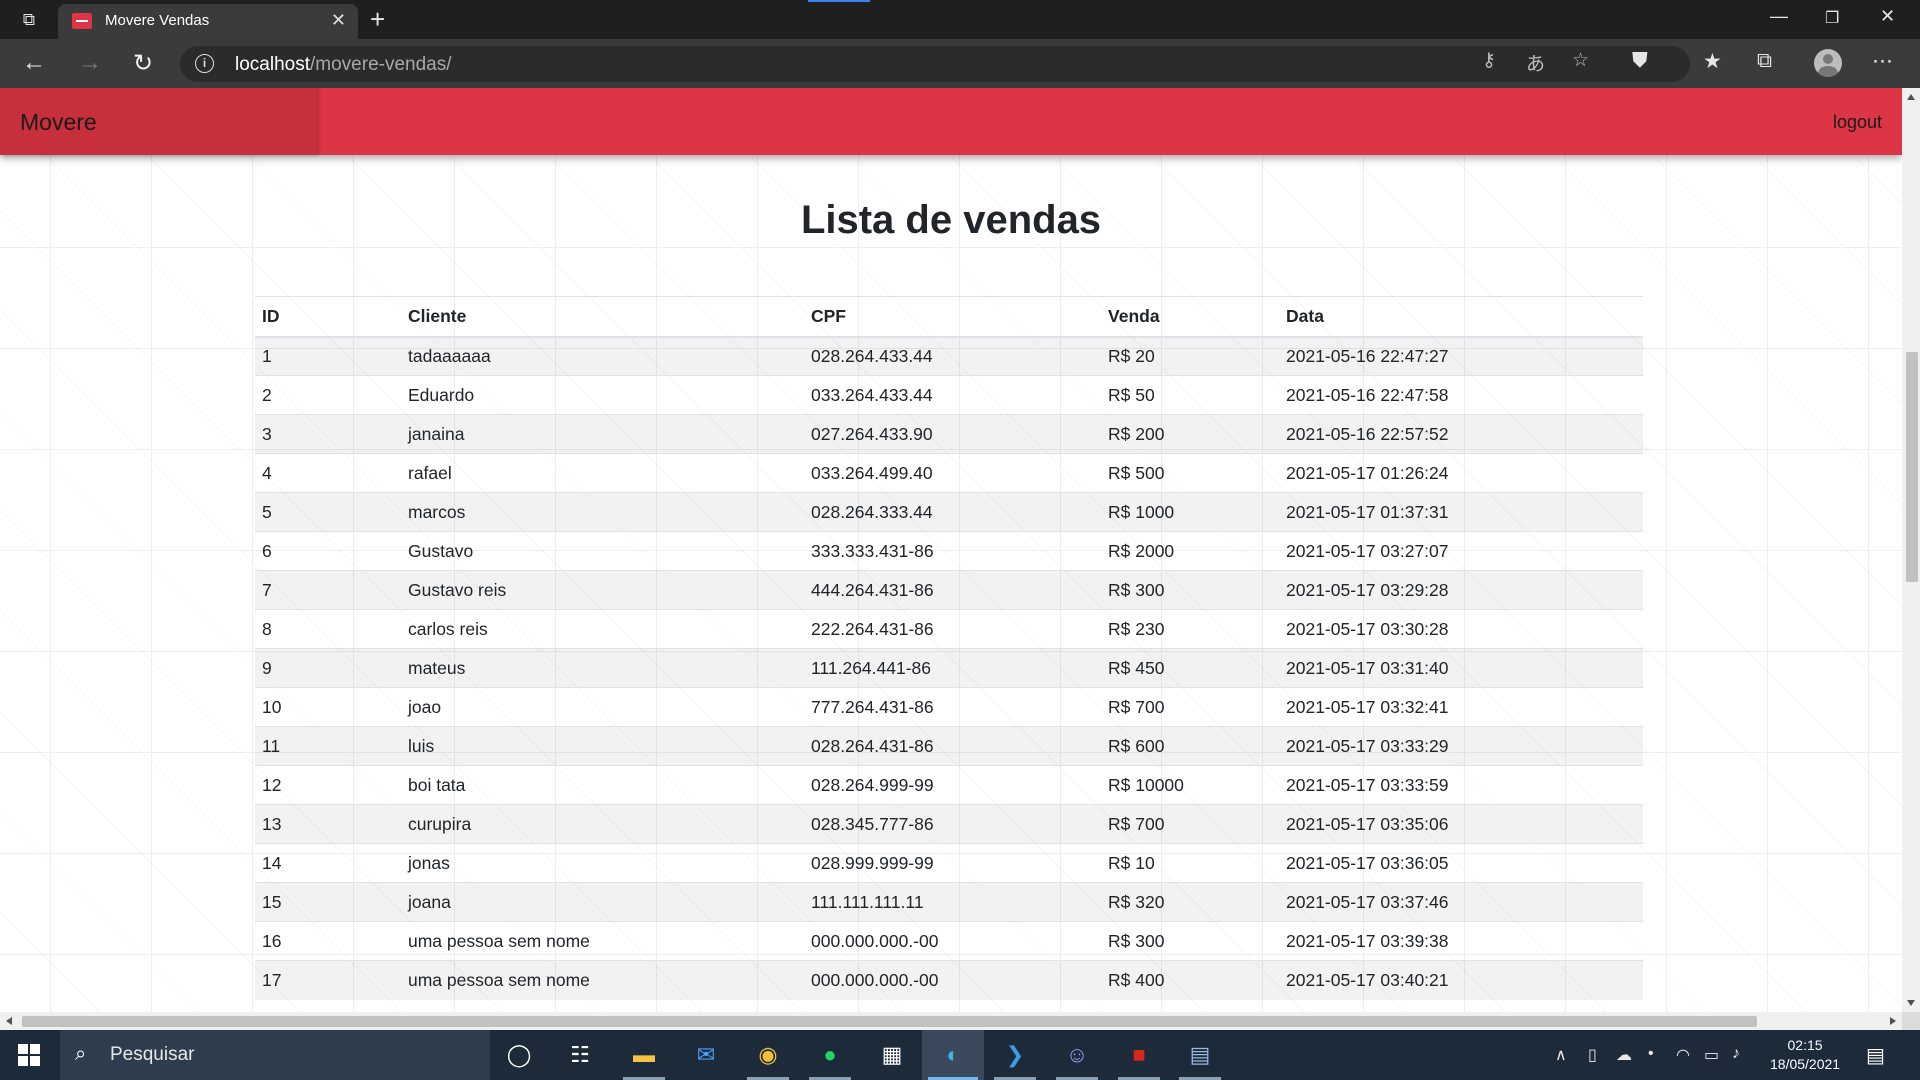  Describe the element at coordinates (952, 356) in the screenshot. I see `cell-cpf: 028.264.433.44` at that location.